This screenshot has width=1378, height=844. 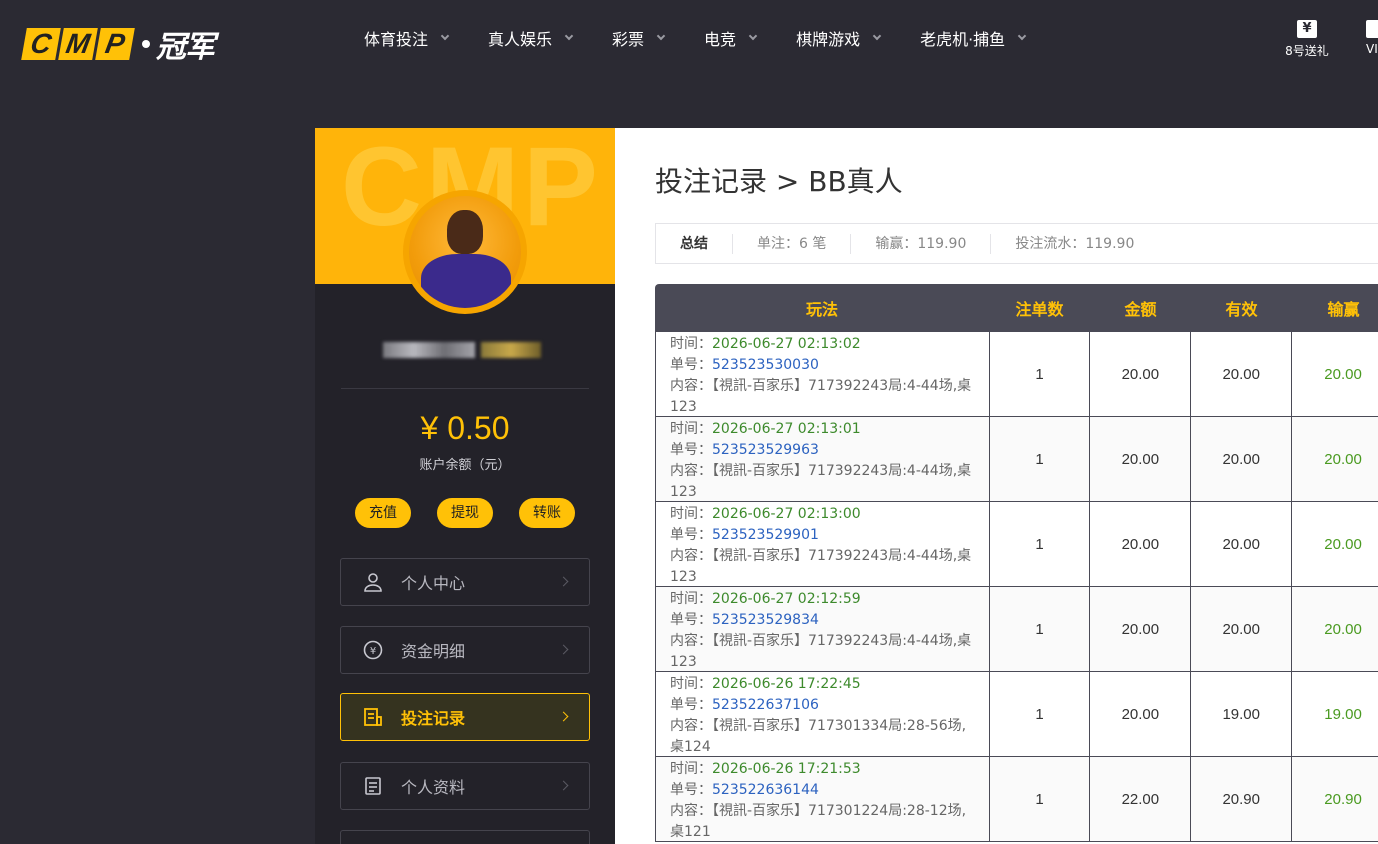 I want to click on avatar, so click(x=465, y=252).